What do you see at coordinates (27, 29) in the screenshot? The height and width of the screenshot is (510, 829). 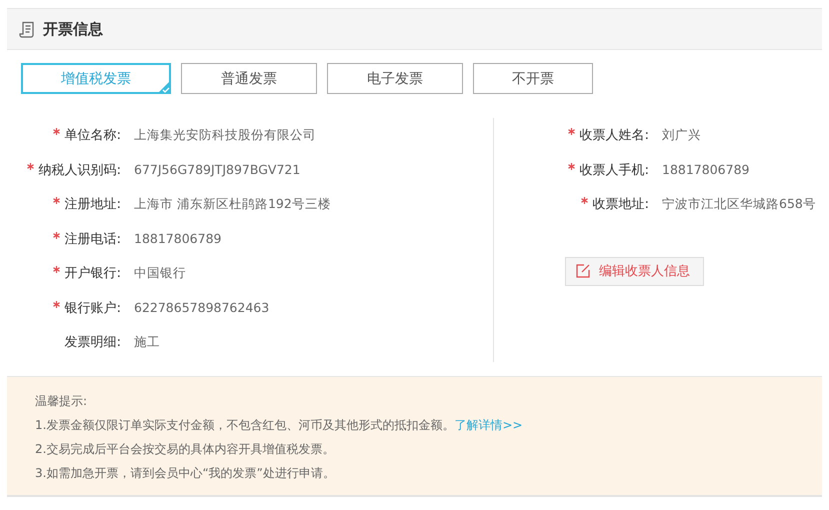 I see `document-icon` at bounding box center [27, 29].